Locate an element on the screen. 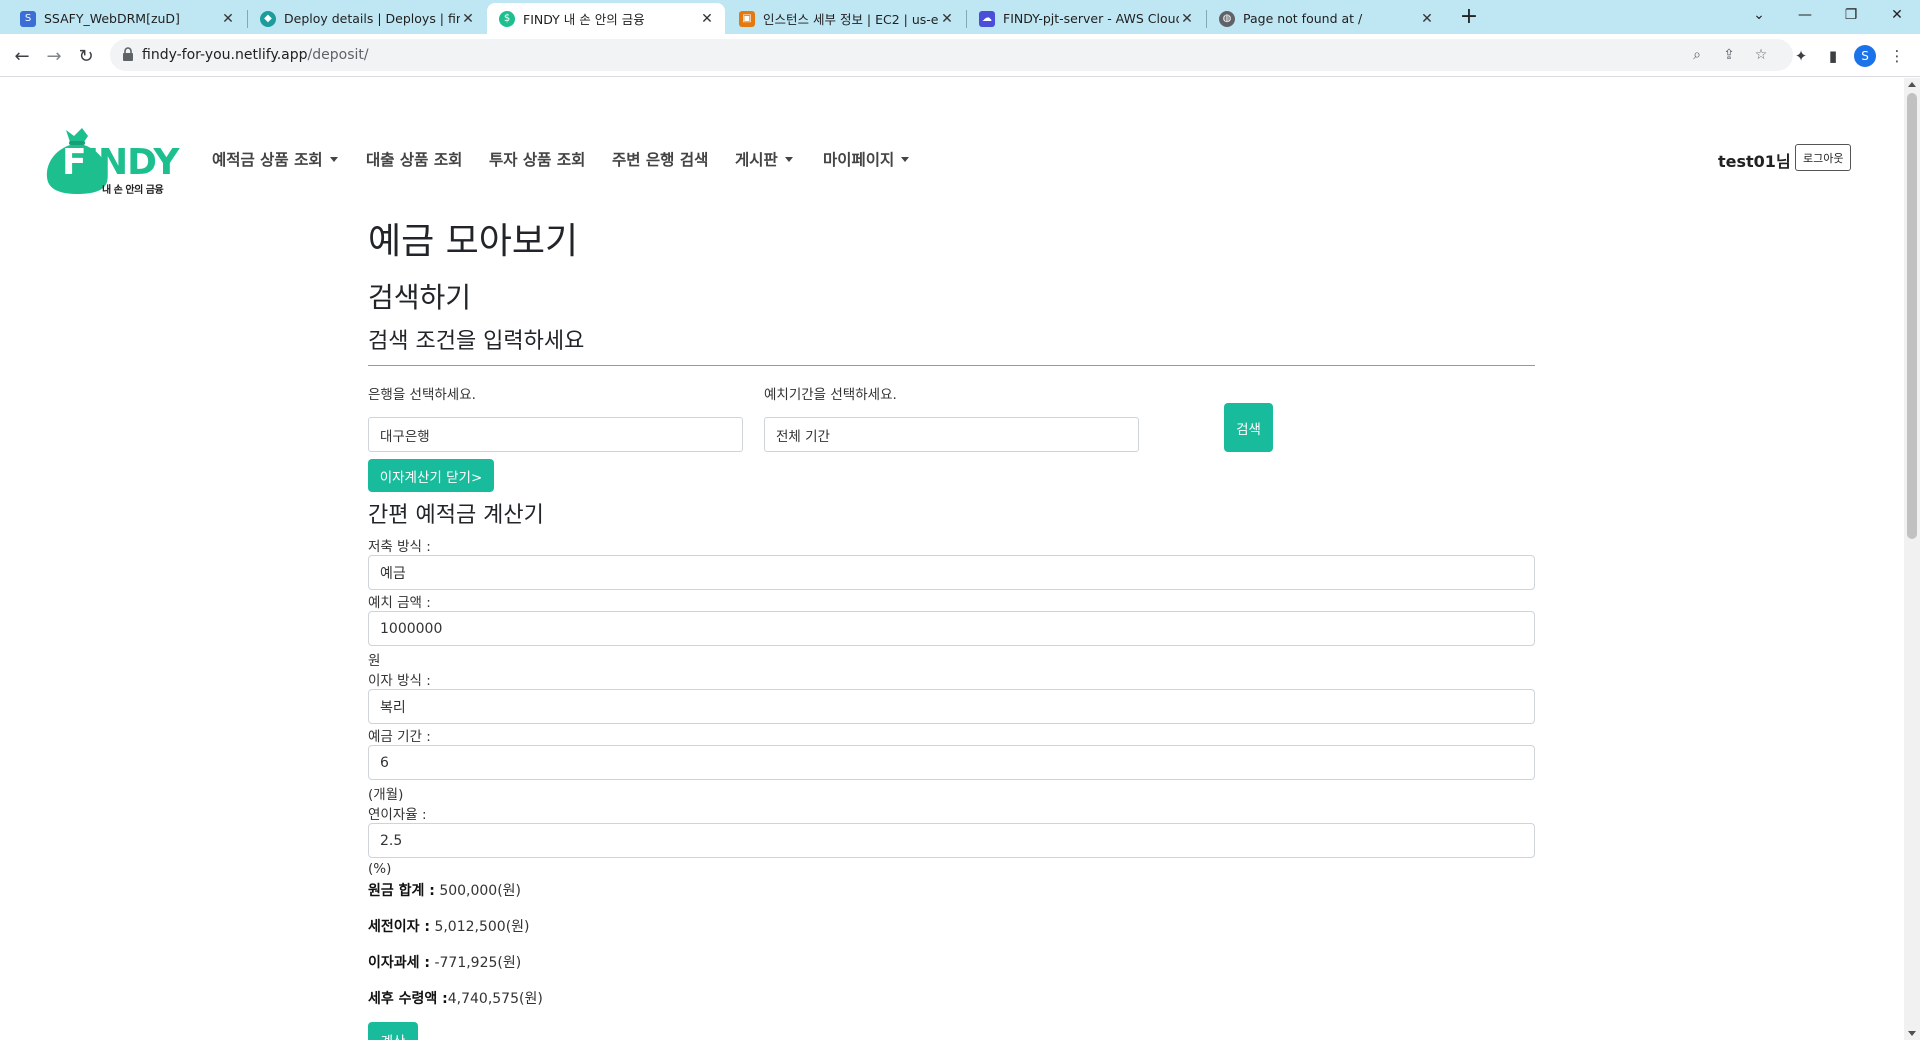 This screenshot has height=1040, width=1920. divider is located at coordinates (951, 365).